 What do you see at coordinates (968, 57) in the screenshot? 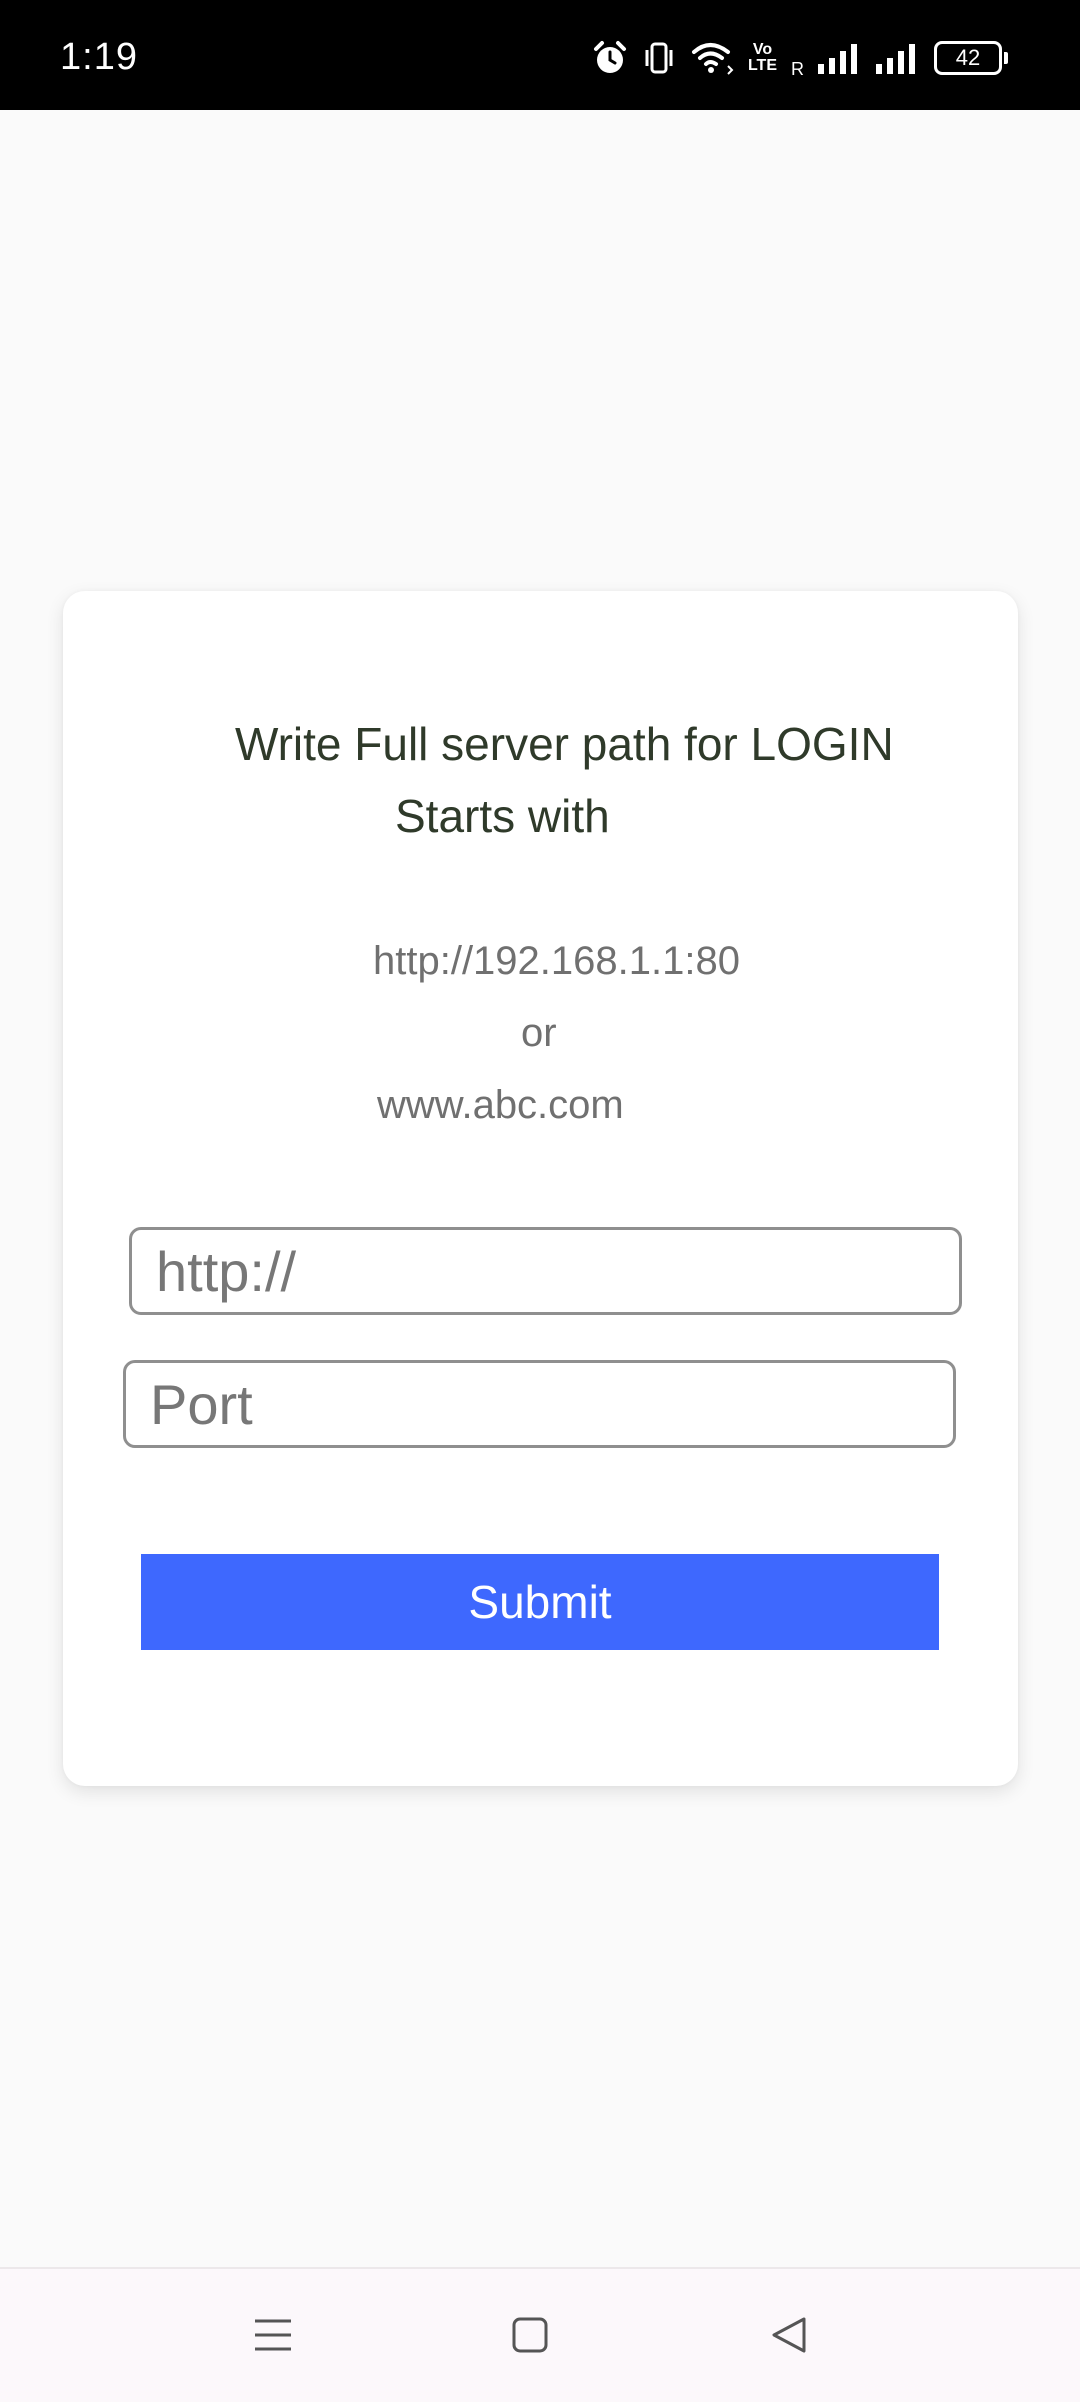
I see `battery-level: 42` at bounding box center [968, 57].